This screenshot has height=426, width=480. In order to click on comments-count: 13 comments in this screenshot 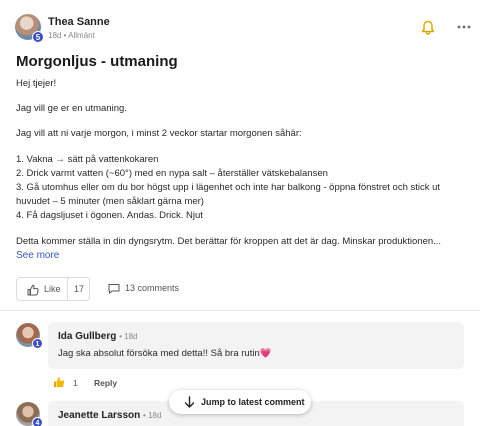, I will do `click(152, 288)`.